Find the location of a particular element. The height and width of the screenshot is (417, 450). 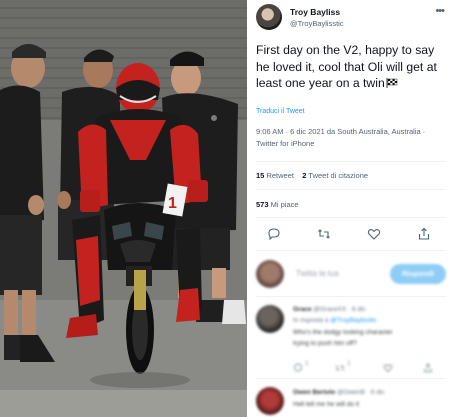

share-icon is located at coordinates (424, 234).